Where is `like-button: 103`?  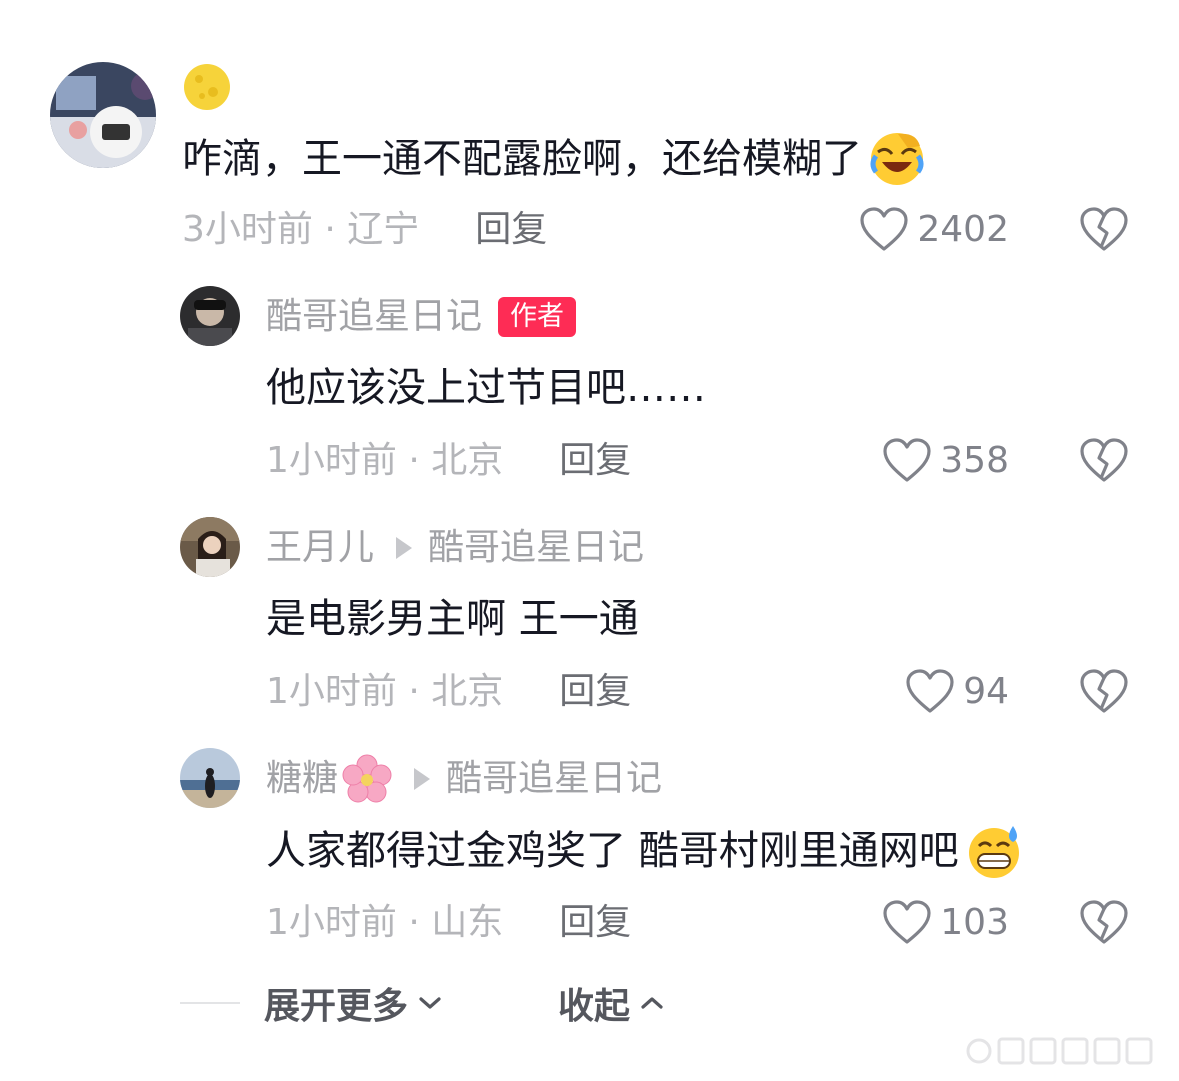 like-button: 103 is located at coordinates (945, 923).